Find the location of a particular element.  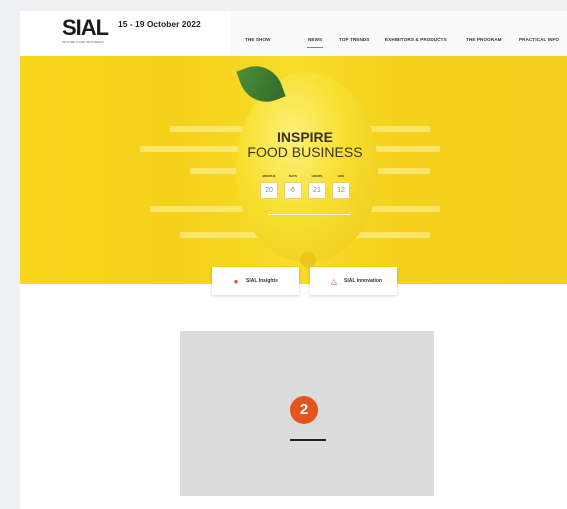

nav-item-the-show: THE SHOW is located at coordinates (258, 39).